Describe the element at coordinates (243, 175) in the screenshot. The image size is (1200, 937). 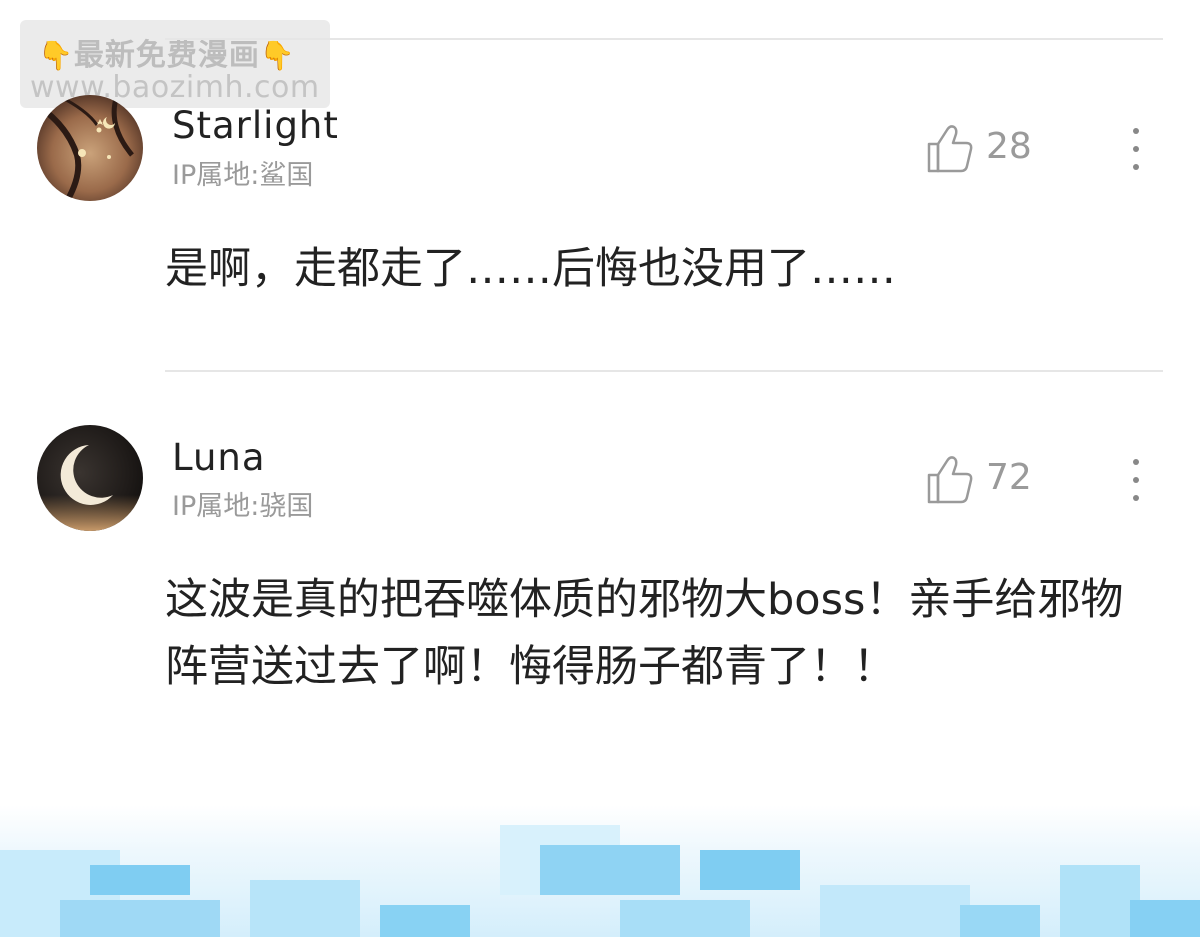
I see `ip-location: IP属地:鲨国` at that location.